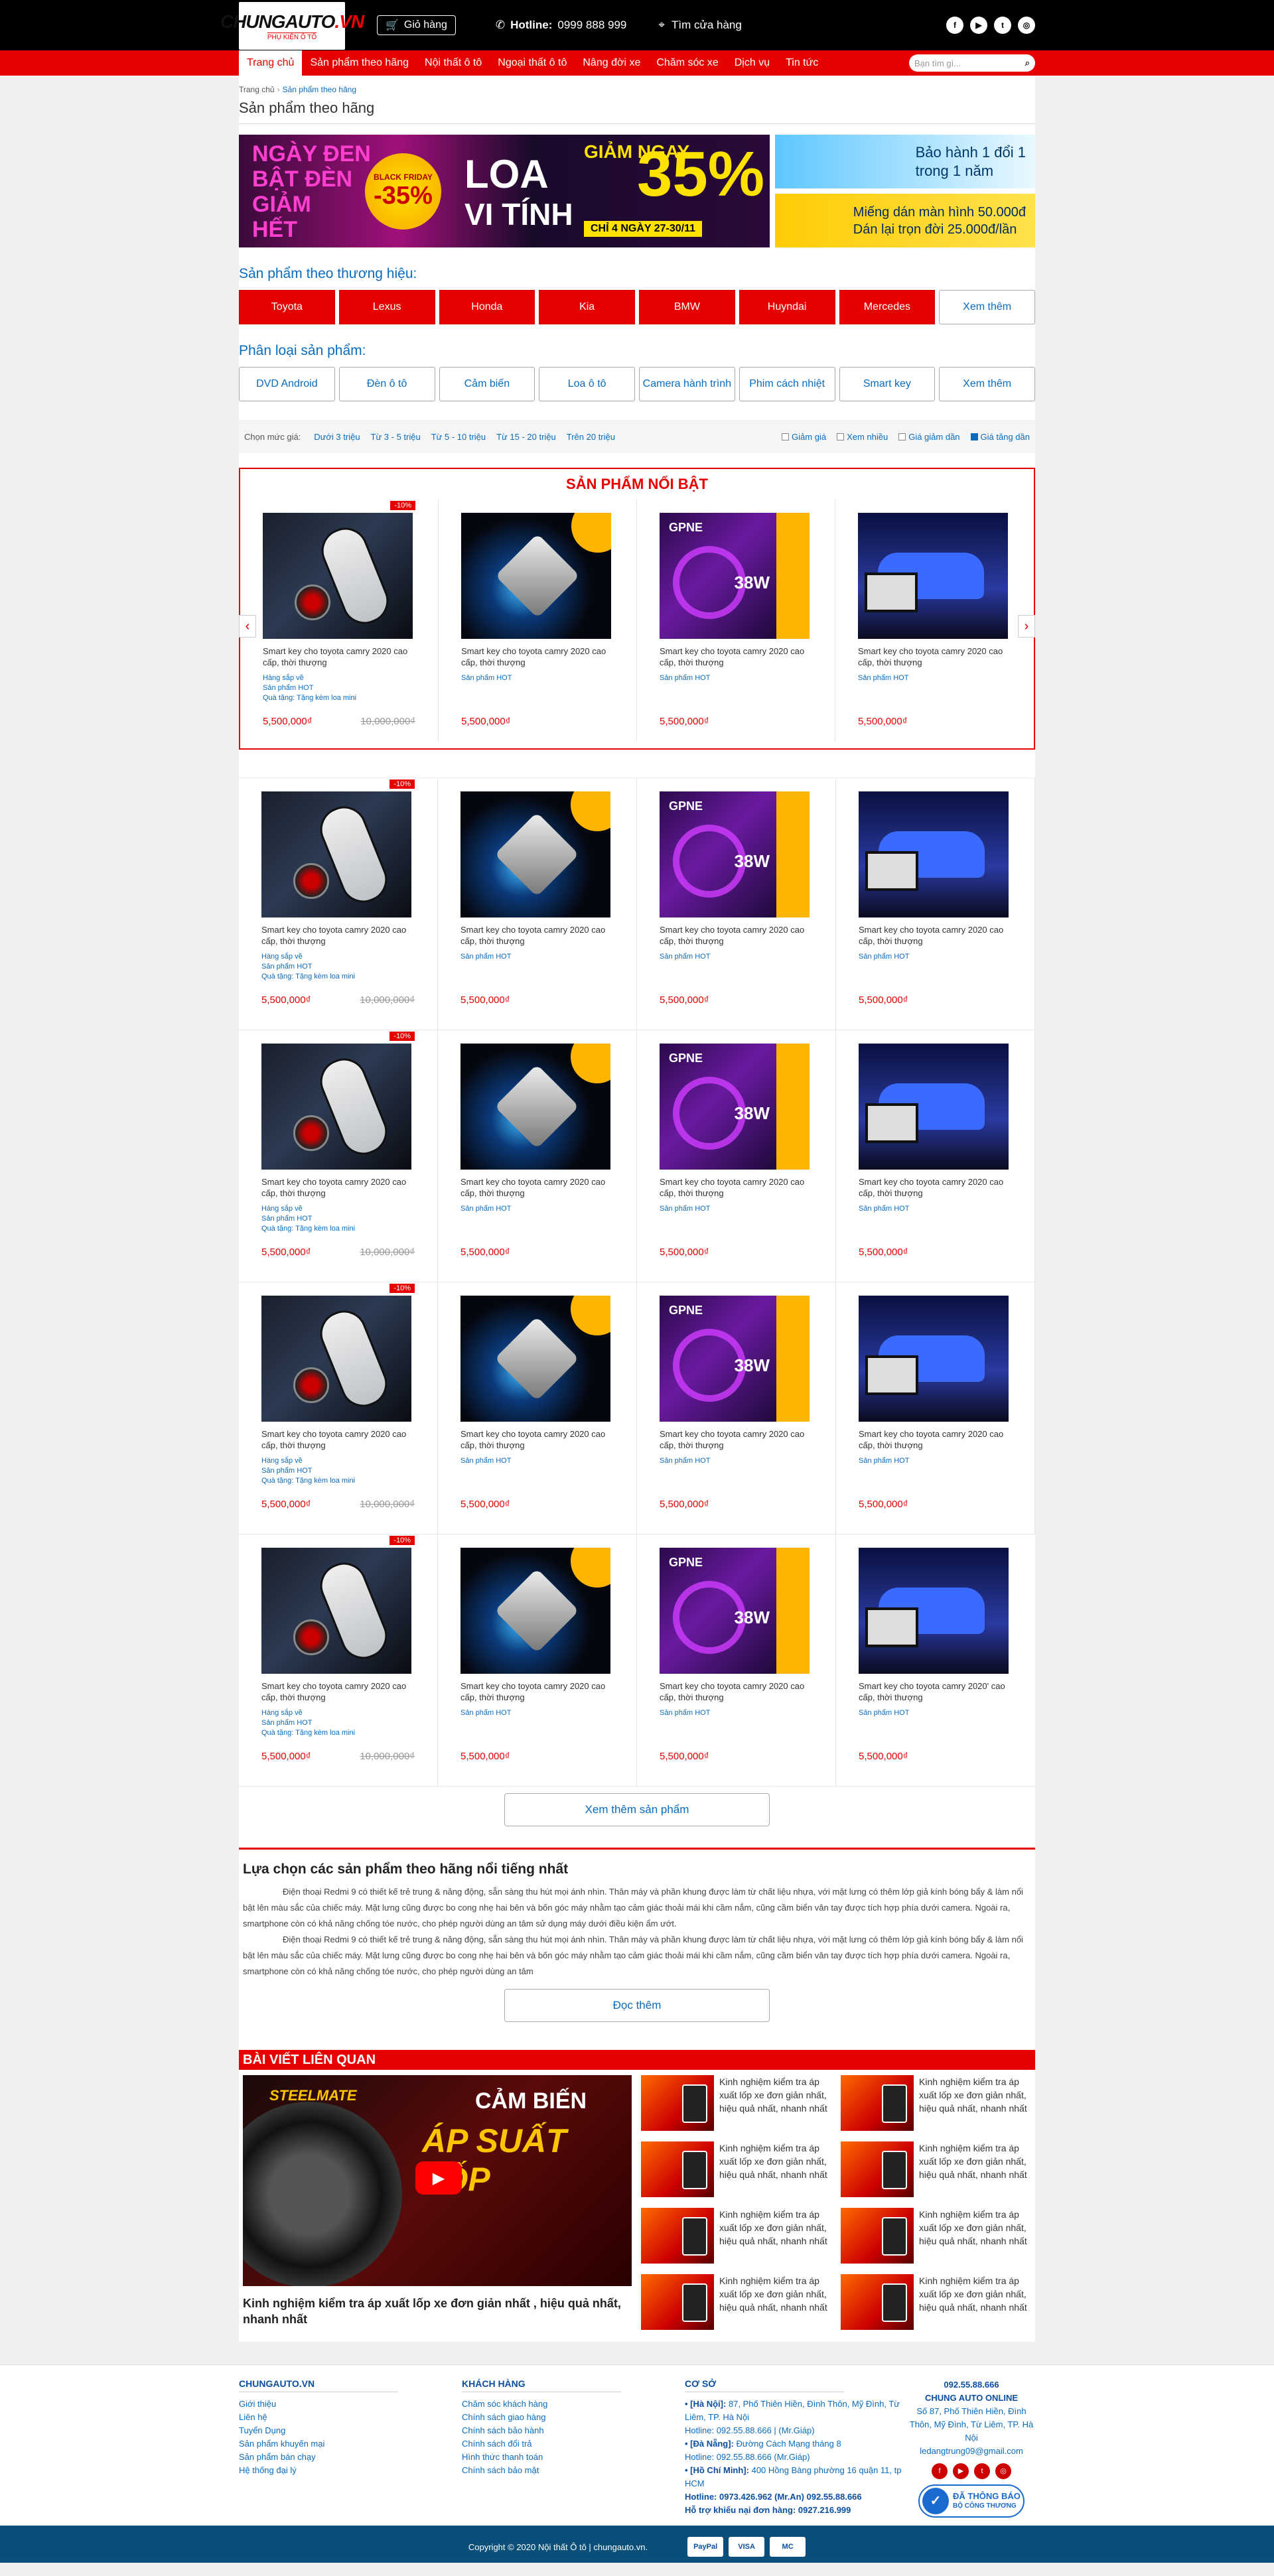 This screenshot has width=1274, height=2576. I want to click on category-button: Camera hành trình, so click(687, 384).